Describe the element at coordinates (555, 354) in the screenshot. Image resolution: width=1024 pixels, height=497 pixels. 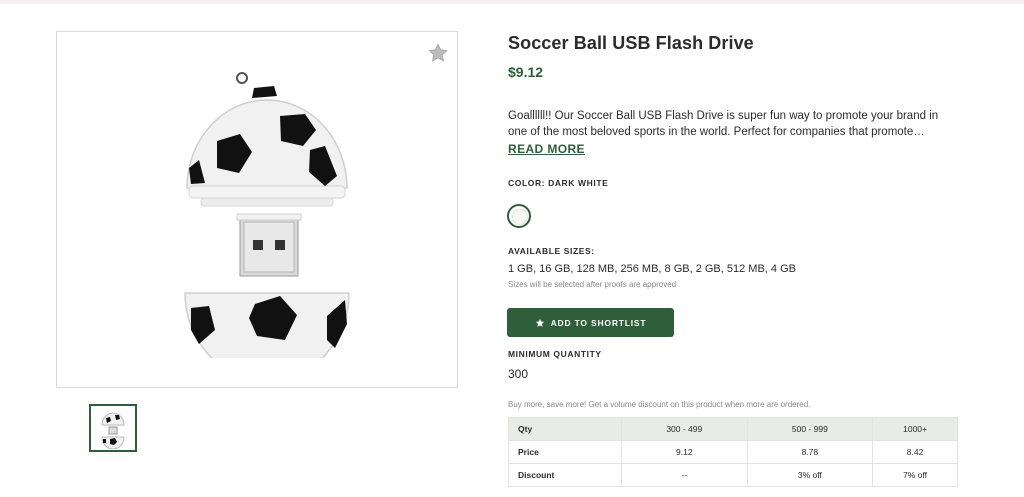
I see `minimum-quantity-label: MINIMUM QUANTITY` at that location.